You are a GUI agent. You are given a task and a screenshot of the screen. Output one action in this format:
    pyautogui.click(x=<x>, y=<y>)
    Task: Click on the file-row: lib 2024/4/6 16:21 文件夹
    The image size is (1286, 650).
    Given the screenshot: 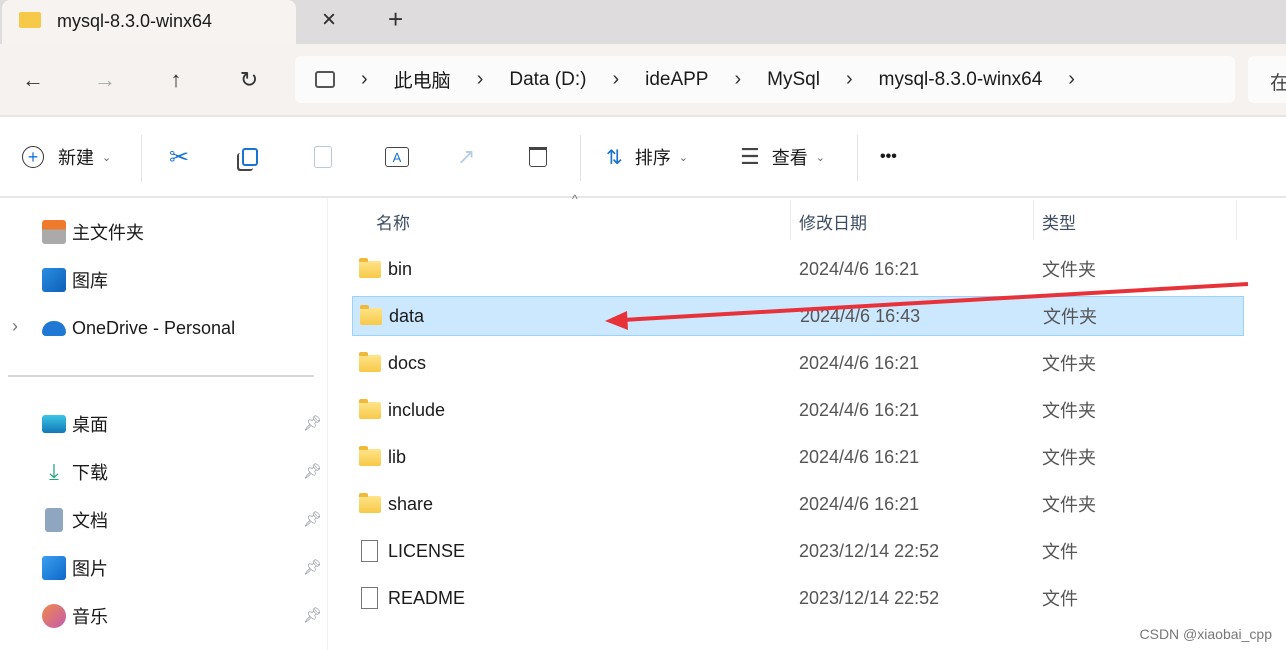 What is the action you would take?
    pyautogui.click(x=798, y=457)
    